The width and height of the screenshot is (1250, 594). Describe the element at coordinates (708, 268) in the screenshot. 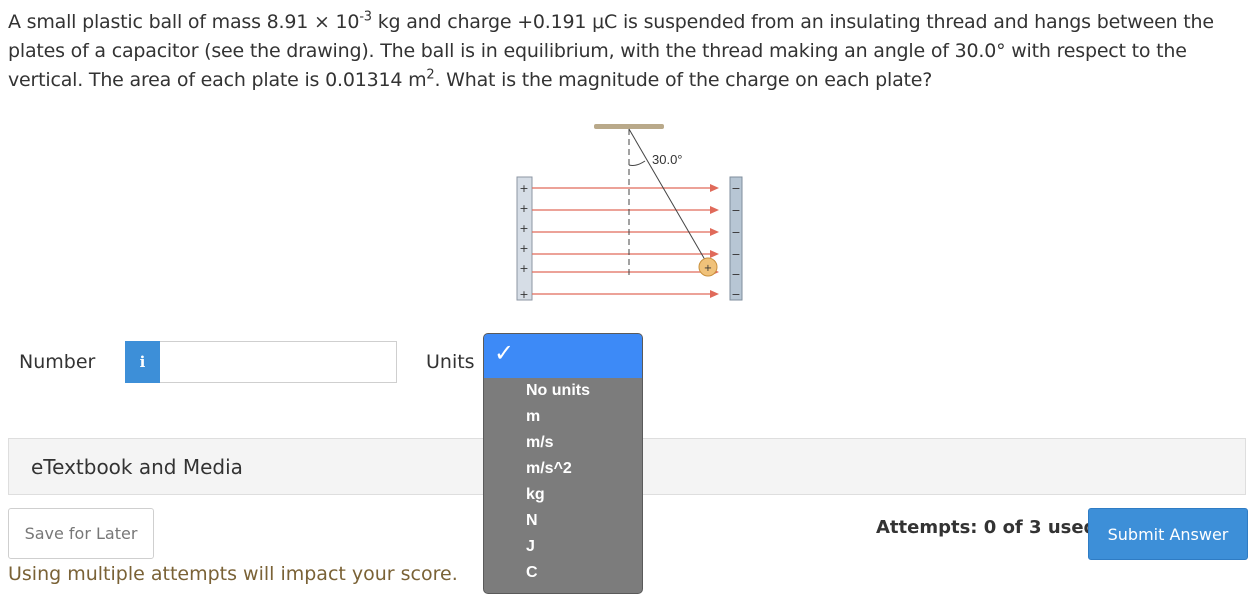

I see `ball-charge-sign: +` at that location.